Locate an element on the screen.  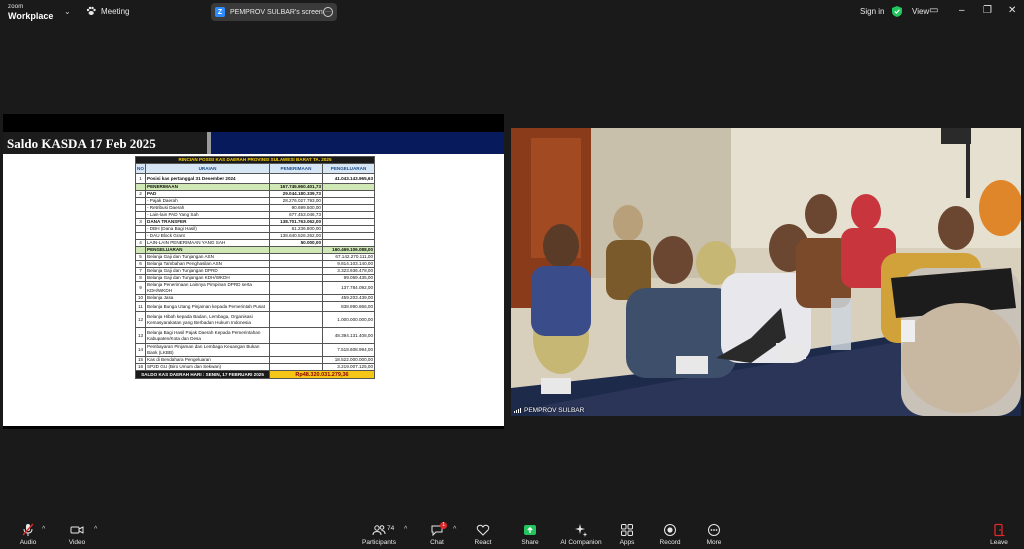
cell-uraian: - DAU Block Grant is located at coordinates (207, 236).